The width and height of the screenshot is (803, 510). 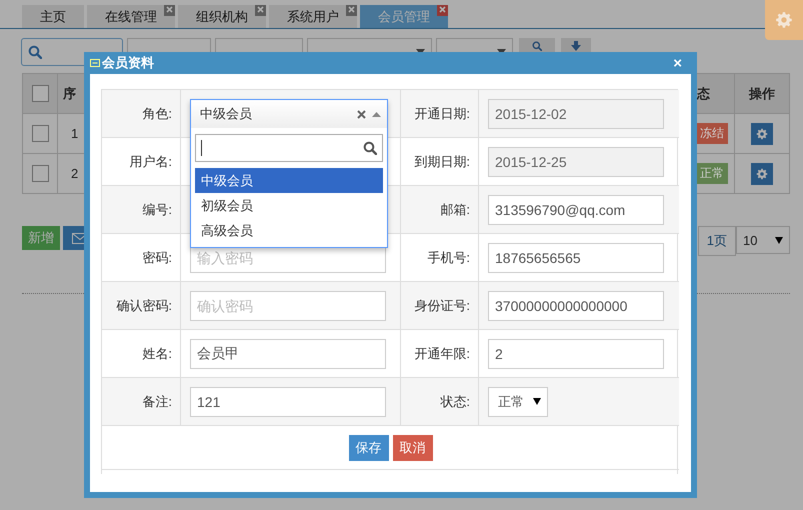 I want to click on field-label: 备注:, so click(x=141, y=402).